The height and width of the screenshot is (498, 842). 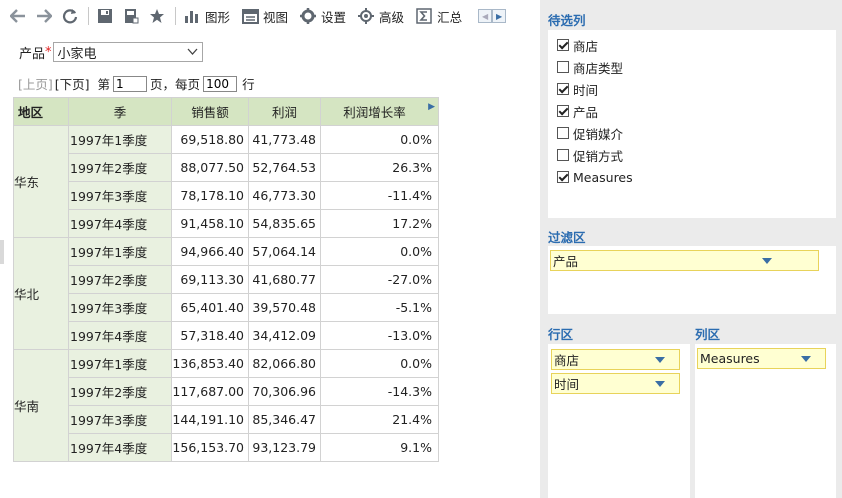 I want to click on refresh-icon, so click(x=70, y=16).